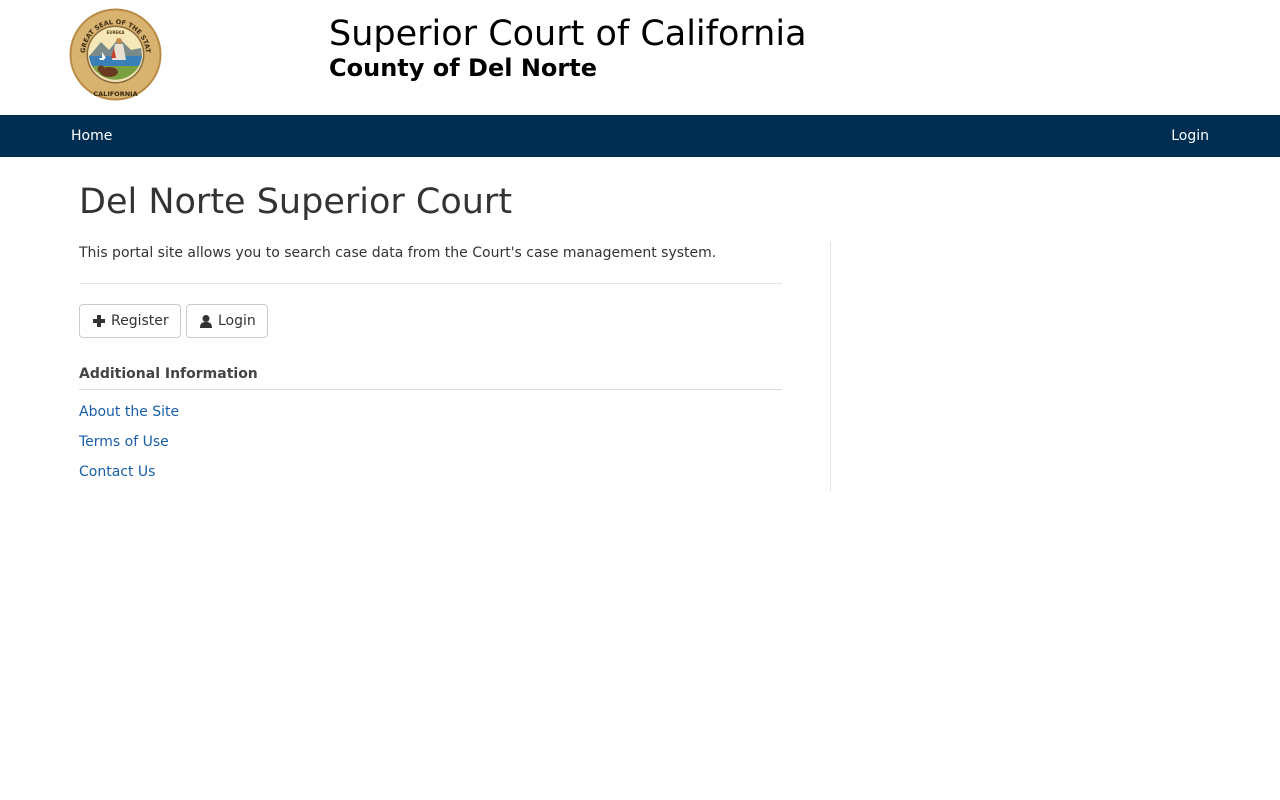 The image size is (1280, 800). What do you see at coordinates (117, 472) in the screenshot?
I see `contact-us-link: Contact Us` at bounding box center [117, 472].